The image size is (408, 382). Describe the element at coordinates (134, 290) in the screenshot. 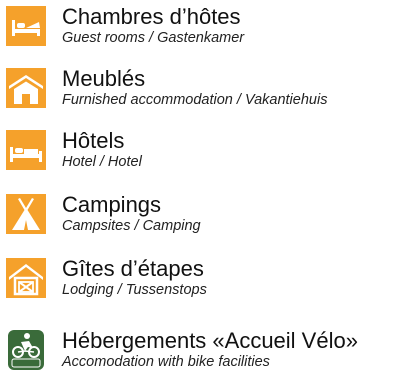

I see `item-subtitle: Lodging / Tussenstops` at that location.